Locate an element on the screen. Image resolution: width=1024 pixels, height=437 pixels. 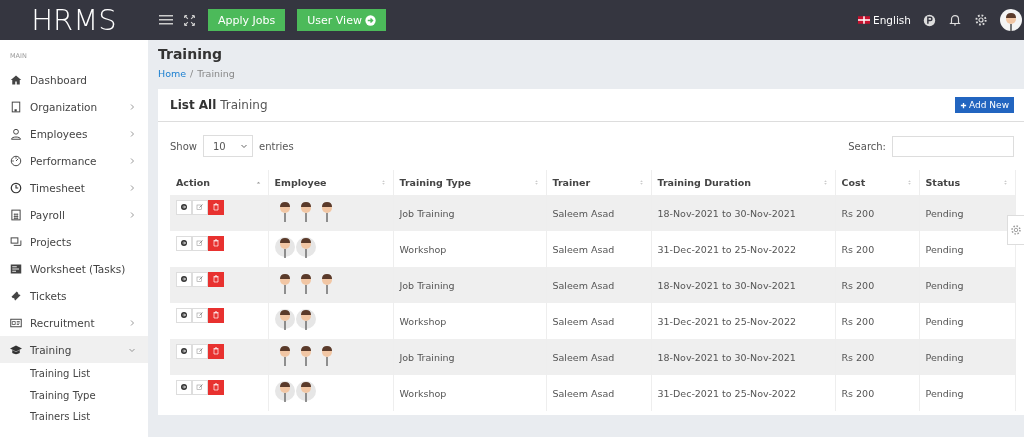
home-icon is located at coordinates (16, 79).